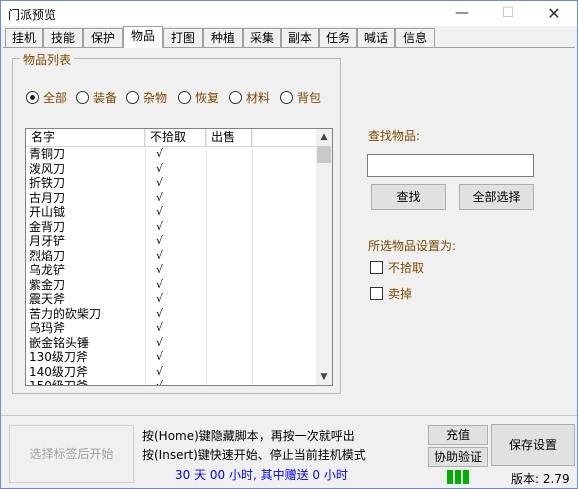  What do you see at coordinates (171, 372) in the screenshot?
I see `list-item: 140级刀斧 √` at bounding box center [171, 372].